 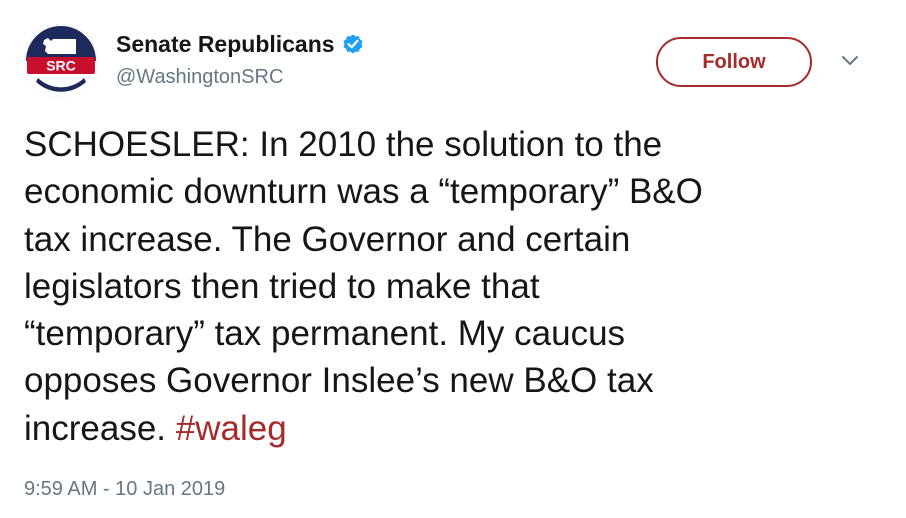 I want to click on user-handle: @WashingtonSRC, so click(x=199, y=77).